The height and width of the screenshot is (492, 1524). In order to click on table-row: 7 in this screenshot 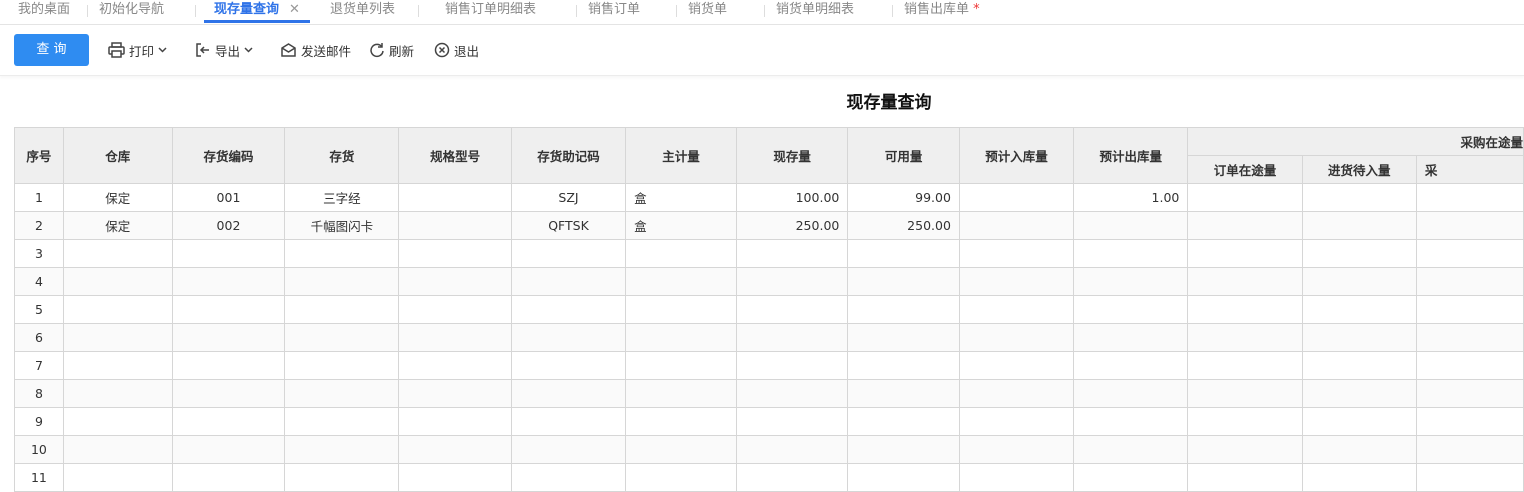, I will do `click(769, 365)`.